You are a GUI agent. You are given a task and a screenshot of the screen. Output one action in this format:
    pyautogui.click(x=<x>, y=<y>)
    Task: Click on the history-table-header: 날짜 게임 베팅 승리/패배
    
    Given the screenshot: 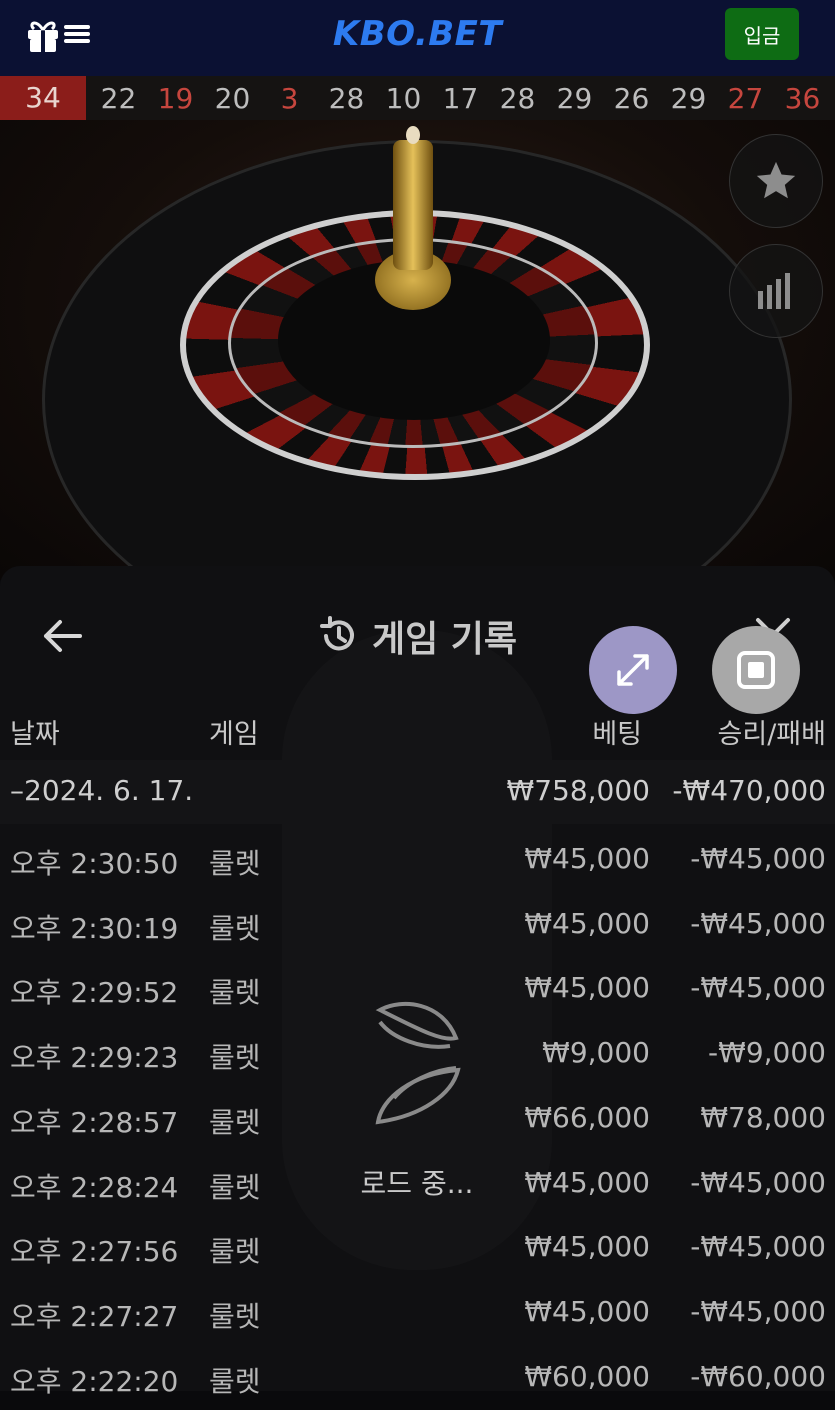 What is the action you would take?
    pyautogui.click(x=417, y=729)
    